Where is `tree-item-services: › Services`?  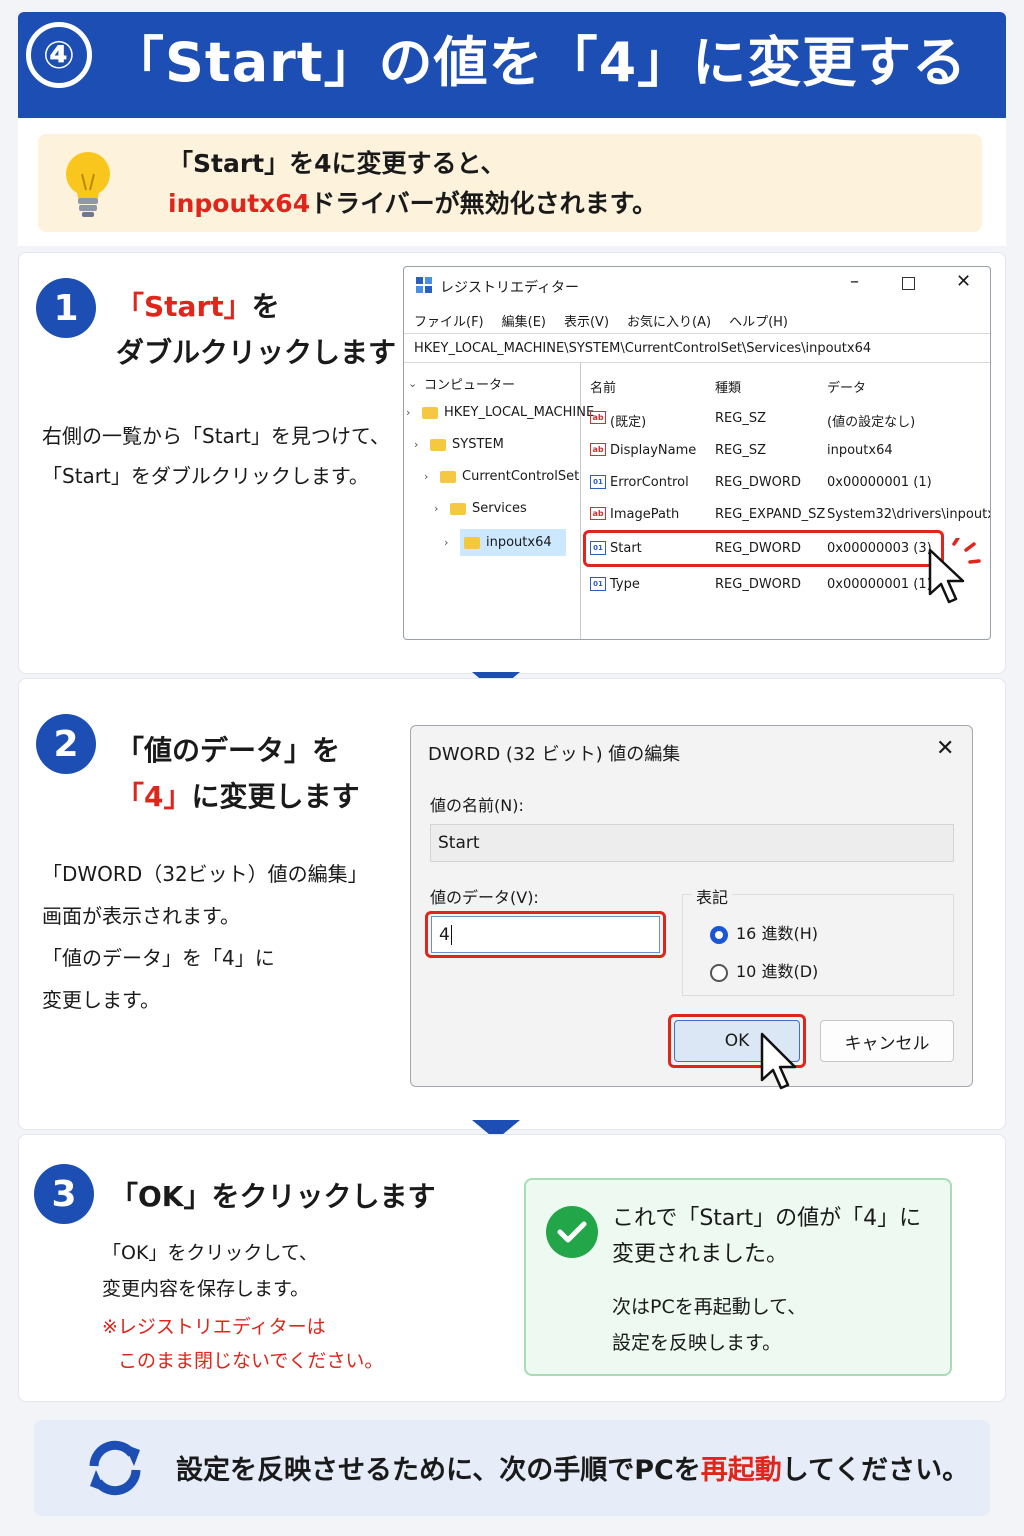 tree-item-services: › Services is located at coordinates (480, 508).